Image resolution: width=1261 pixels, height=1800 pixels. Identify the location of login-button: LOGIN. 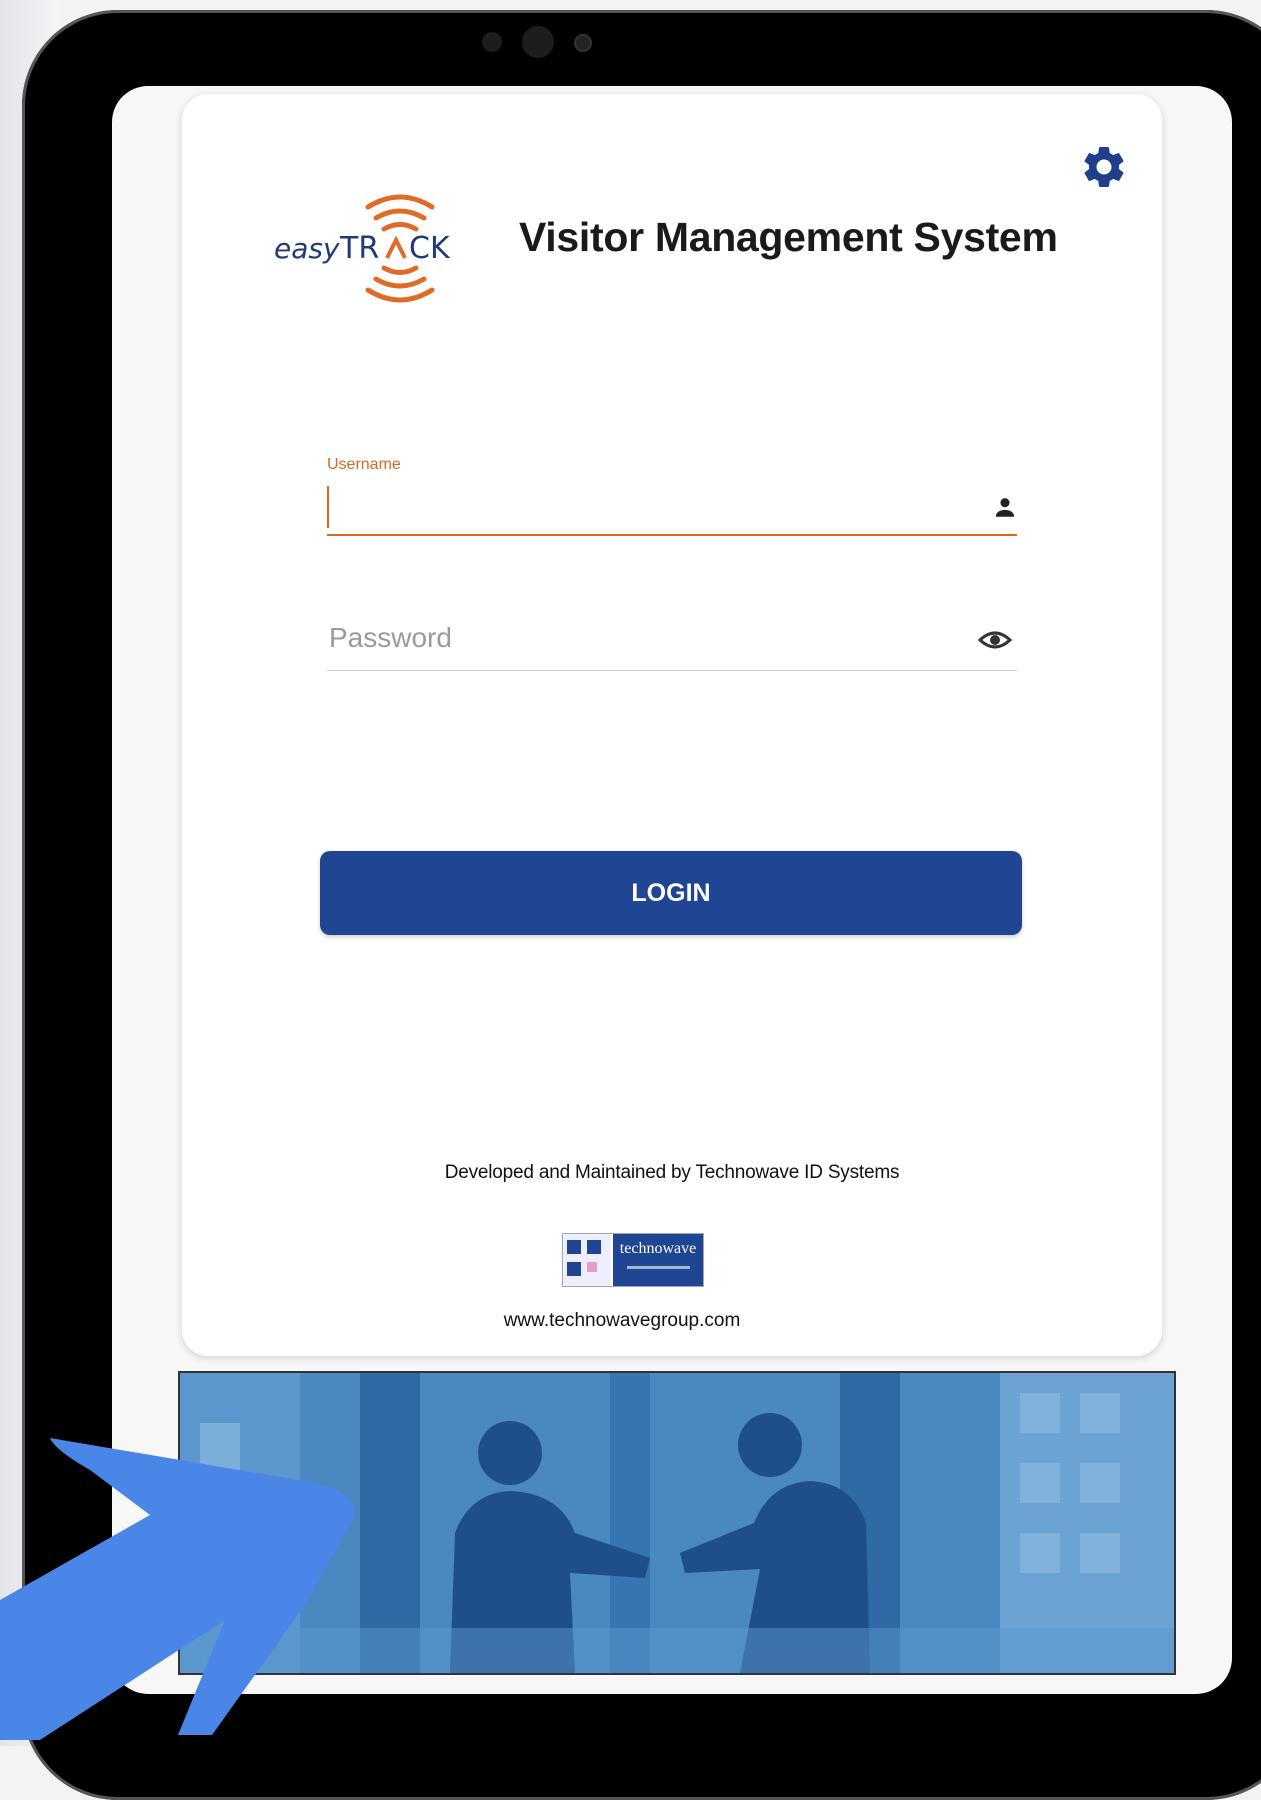
(671, 893).